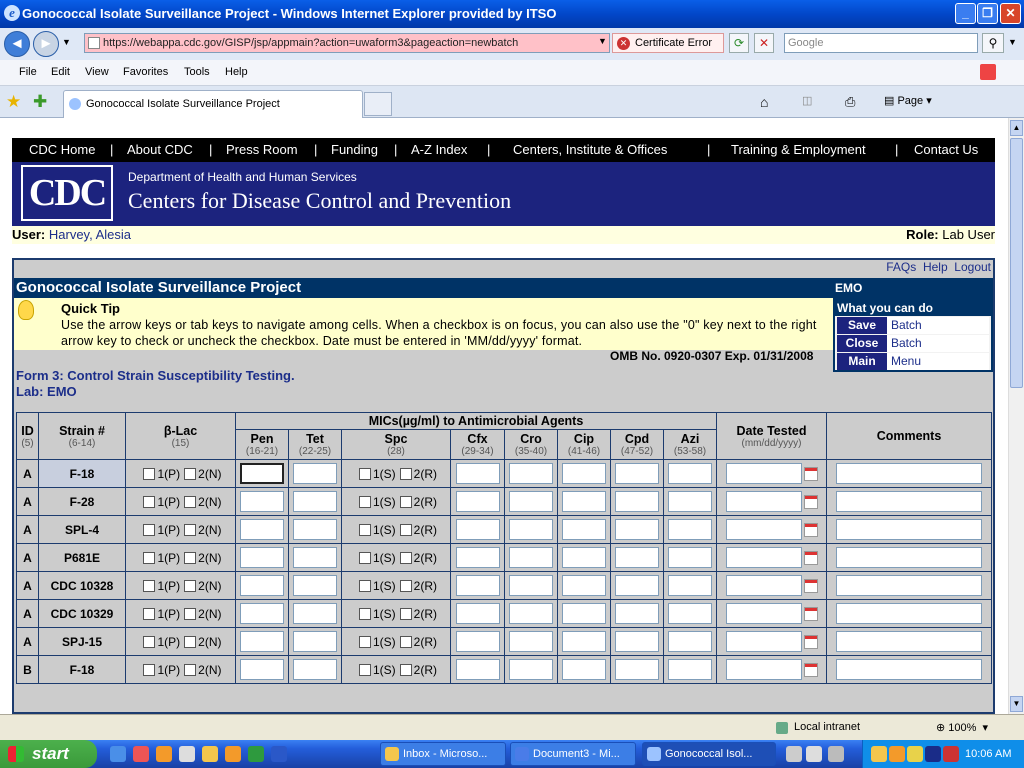 This screenshot has width=1024, height=768. What do you see at coordinates (794, 754) in the screenshot?
I see `tool-icon` at bounding box center [794, 754].